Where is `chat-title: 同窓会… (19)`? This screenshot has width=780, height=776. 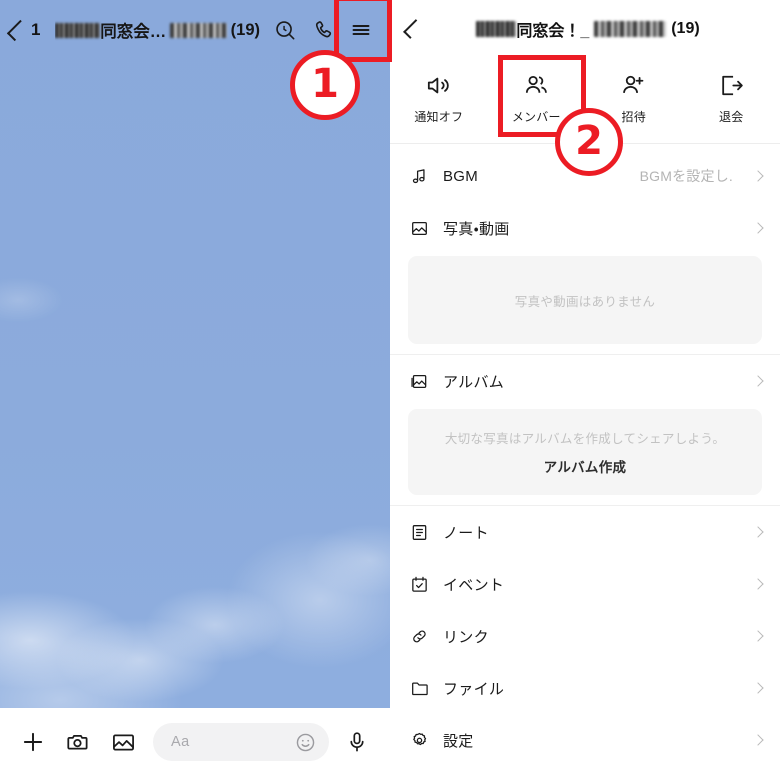
chat-title: 同窓会… (19) is located at coordinates (157, 30).